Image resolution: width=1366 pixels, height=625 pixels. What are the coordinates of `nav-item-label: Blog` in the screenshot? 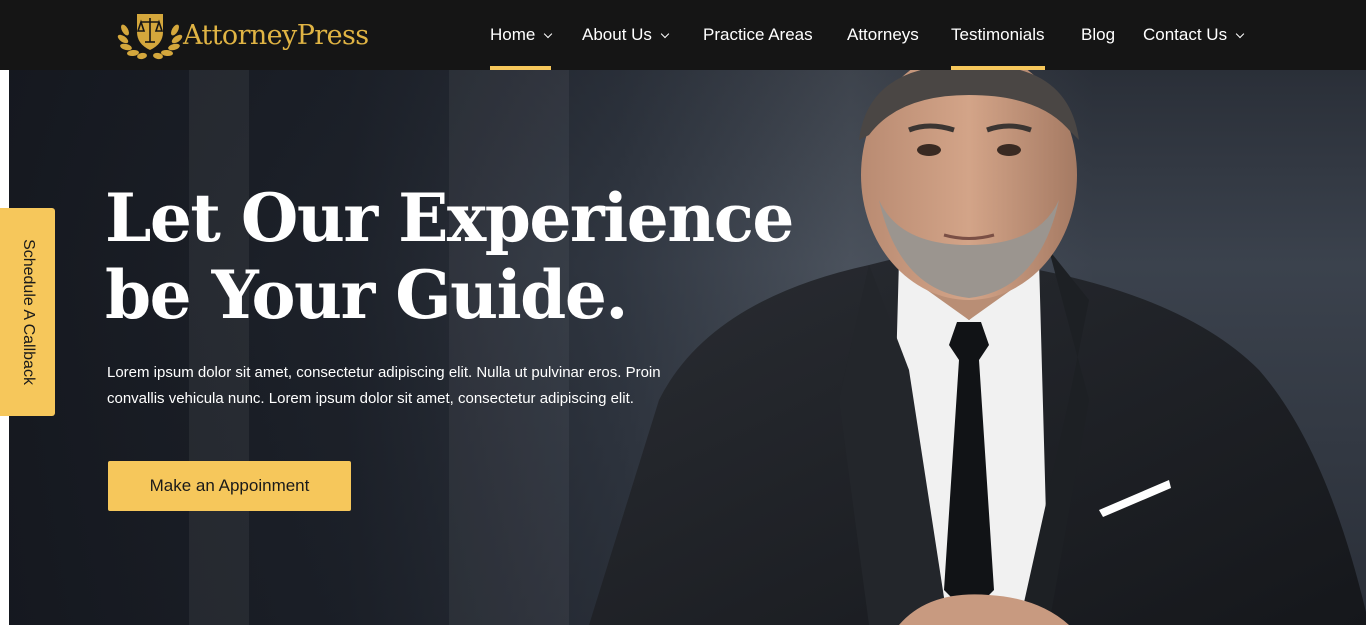 It's located at (1098, 34).